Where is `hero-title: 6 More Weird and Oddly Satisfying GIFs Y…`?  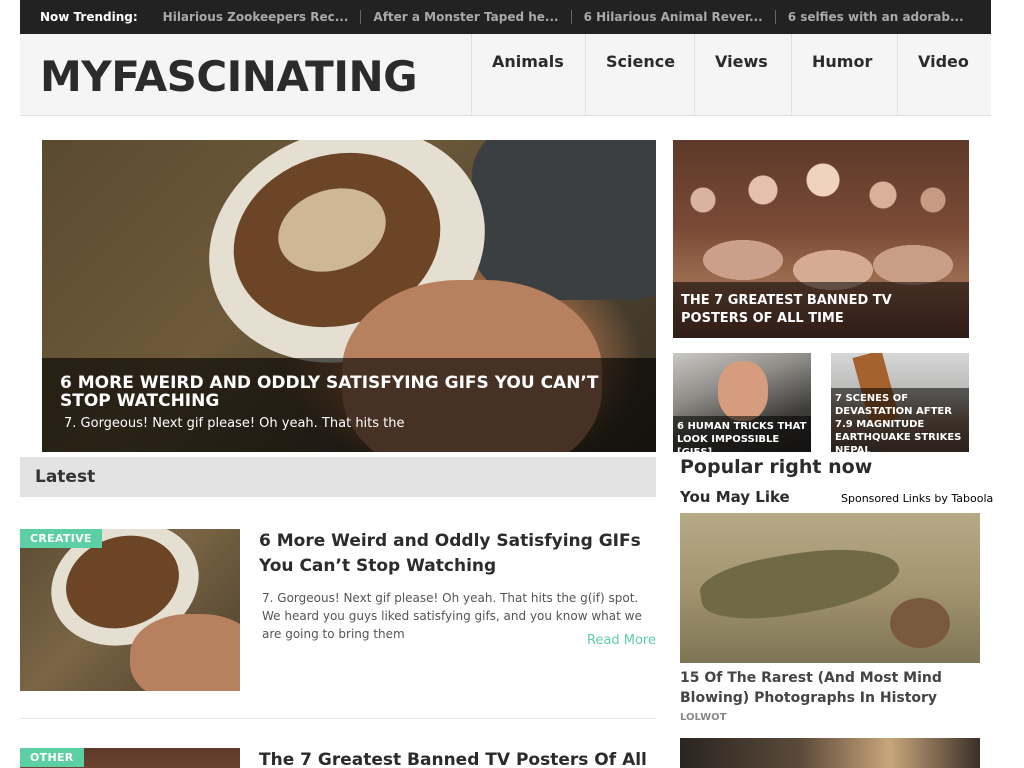 hero-title: 6 More Weird and Oddly Satisfying GIFs Y… is located at coordinates (349, 392).